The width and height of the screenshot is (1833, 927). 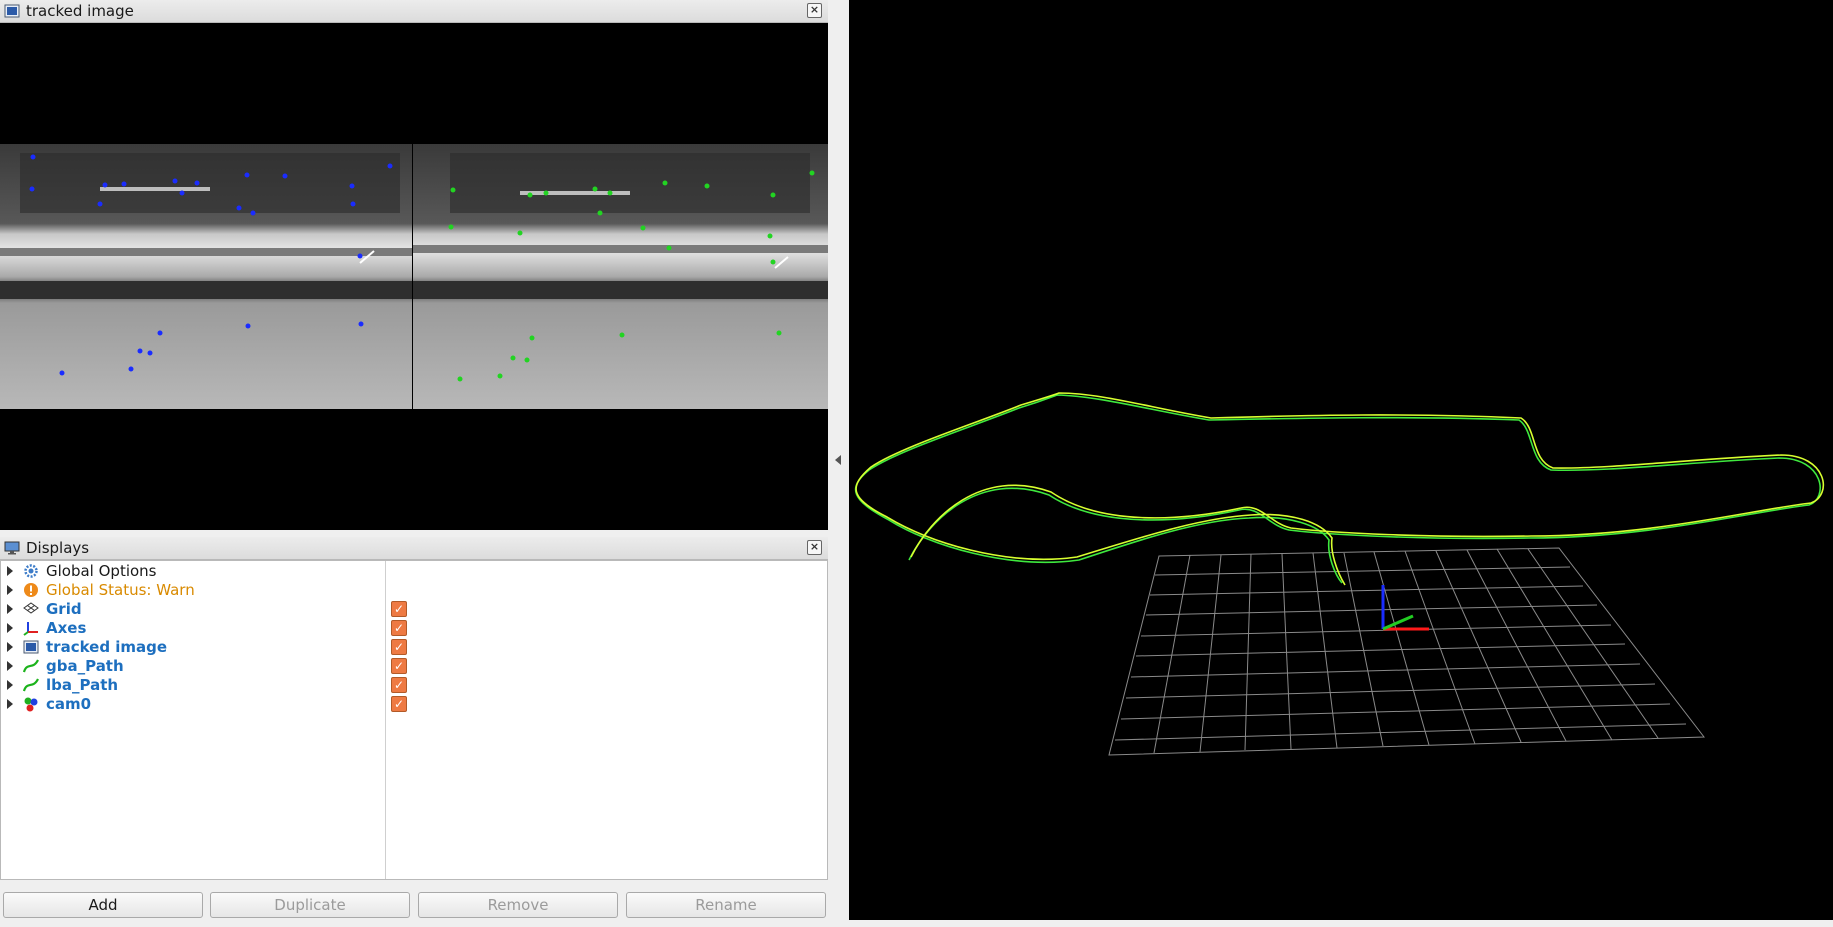 I want to click on panel-splitter, so click(x=839, y=463).